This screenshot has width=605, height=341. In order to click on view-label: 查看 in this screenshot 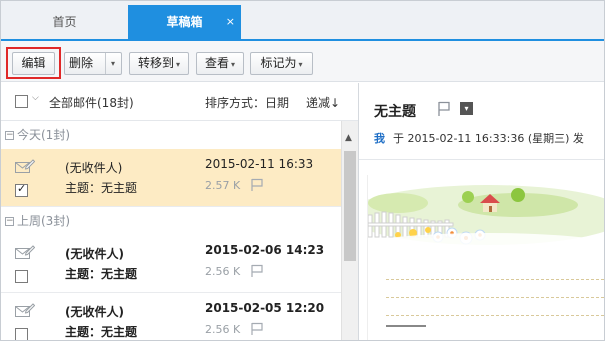, I will do `click(216, 63)`.